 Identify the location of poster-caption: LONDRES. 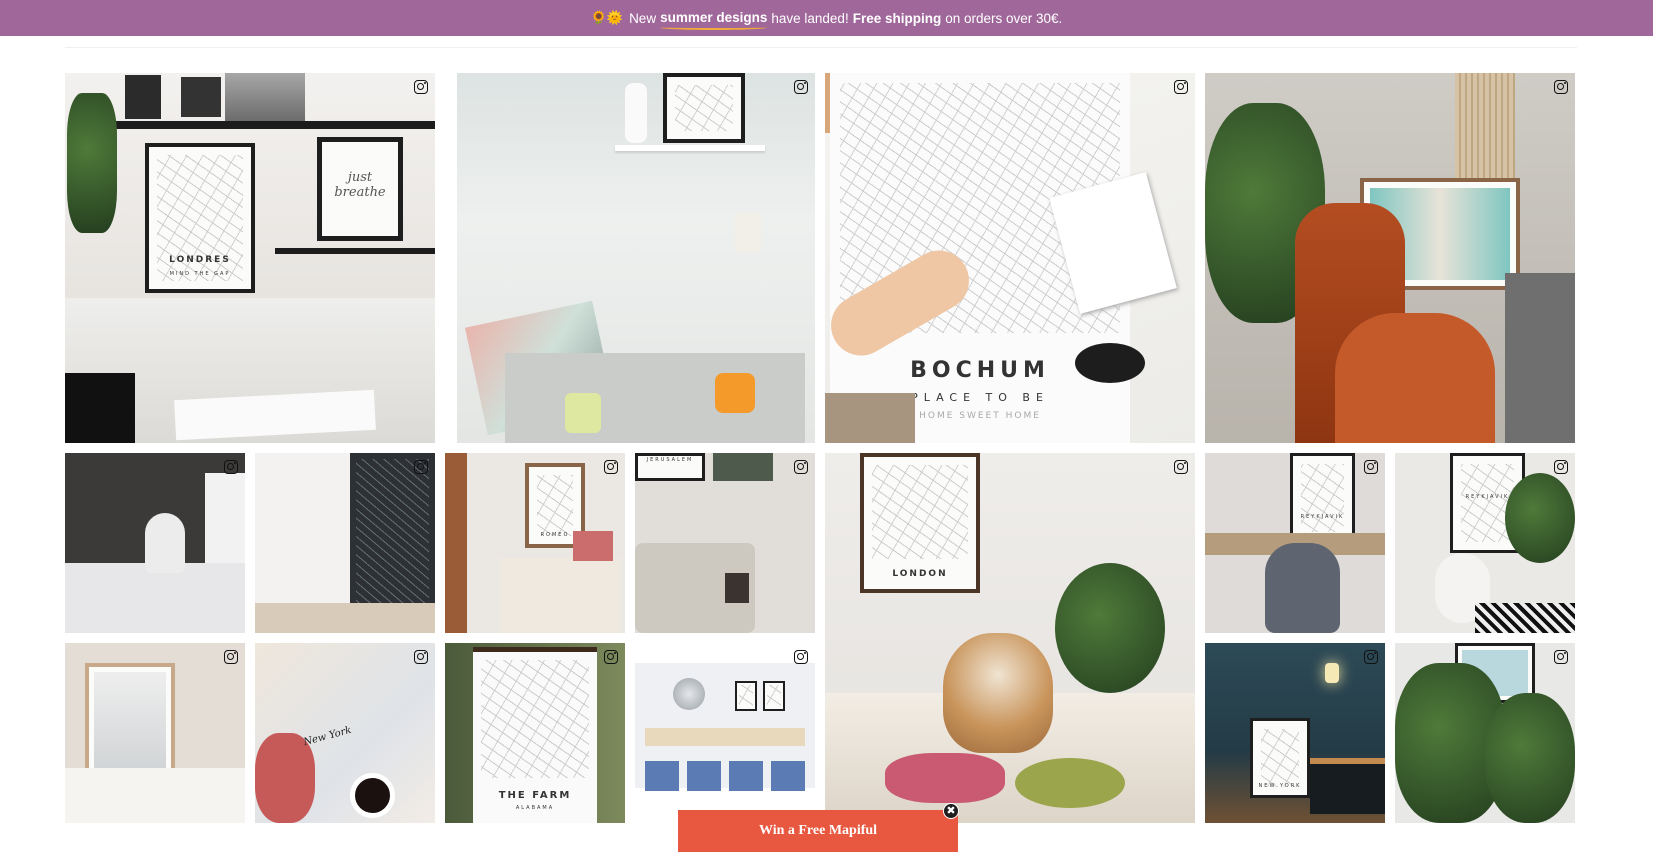
(200, 260).